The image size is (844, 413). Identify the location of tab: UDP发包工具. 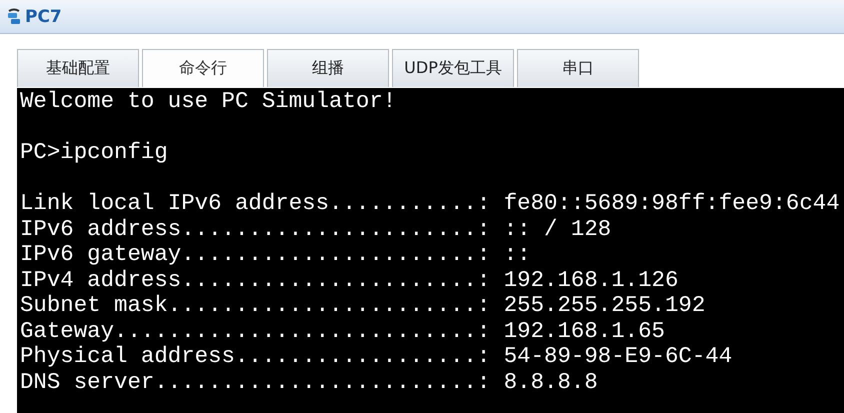
(453, 68).